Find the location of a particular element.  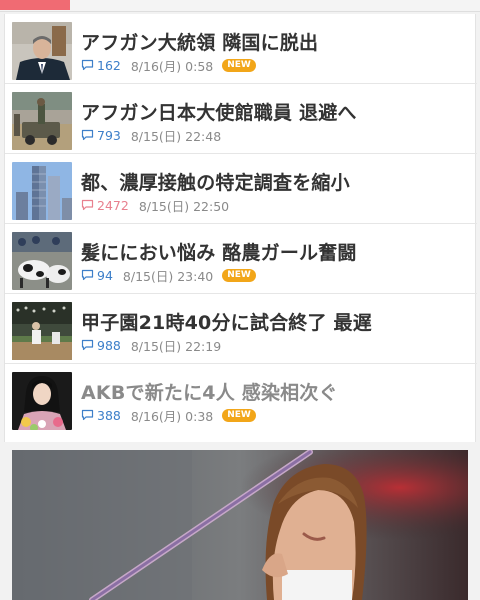

news-item: 甲子園21時40分に試合終了 最遅 988 8/15(日) 22:19 is located at coordinates (241, 329).